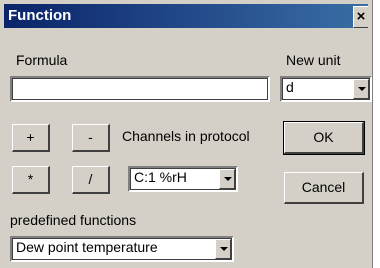  I want to click on multiply-operator-button: *, so click(31, 180).